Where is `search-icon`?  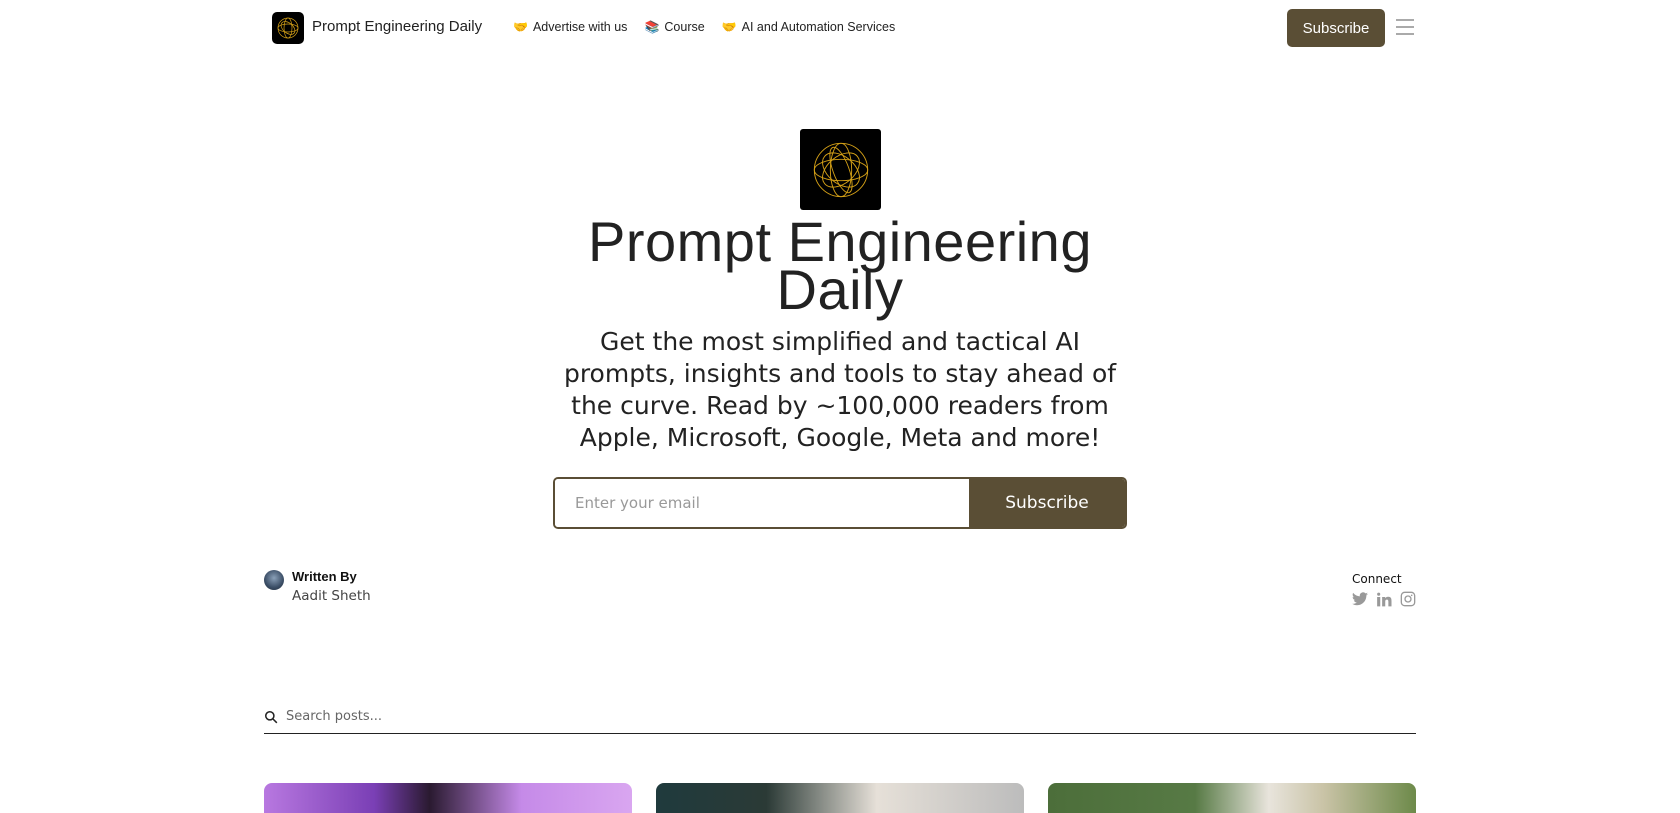
search-icon is located at coordinates (271, 716).